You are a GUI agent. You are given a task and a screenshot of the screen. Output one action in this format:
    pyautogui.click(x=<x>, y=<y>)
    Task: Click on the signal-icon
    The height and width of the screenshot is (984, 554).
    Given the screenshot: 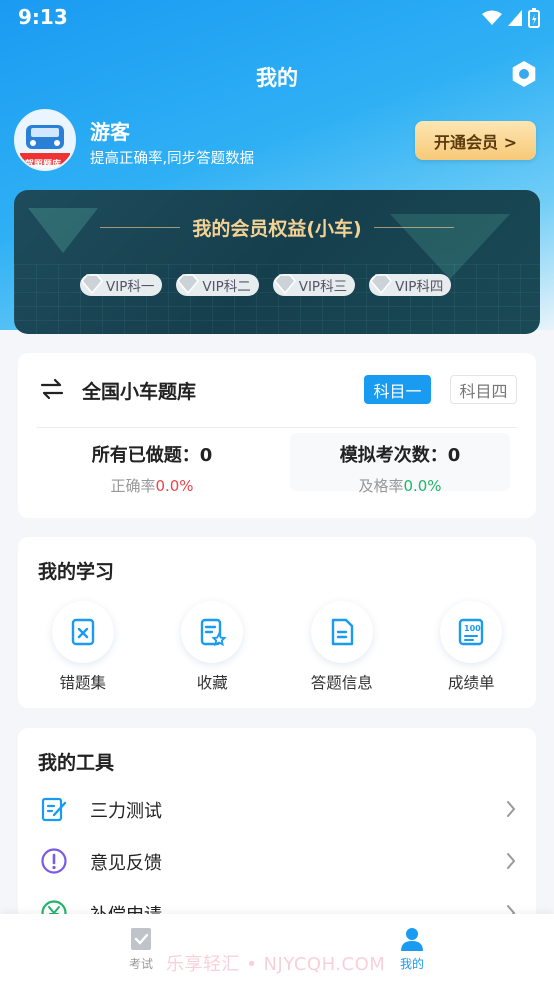 What is the action you would take?
    pyautogui.click(x=515, y=18)
    